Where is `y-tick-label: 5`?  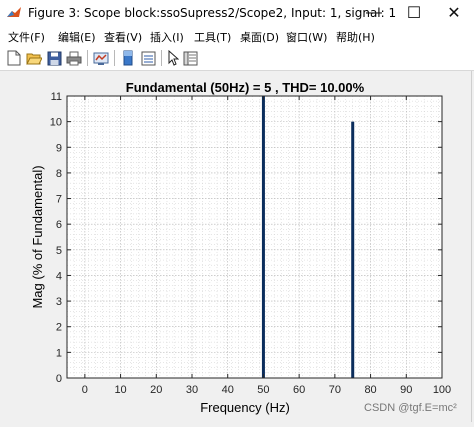 y-tick-label: 5 is located at coordinates (59, 251).